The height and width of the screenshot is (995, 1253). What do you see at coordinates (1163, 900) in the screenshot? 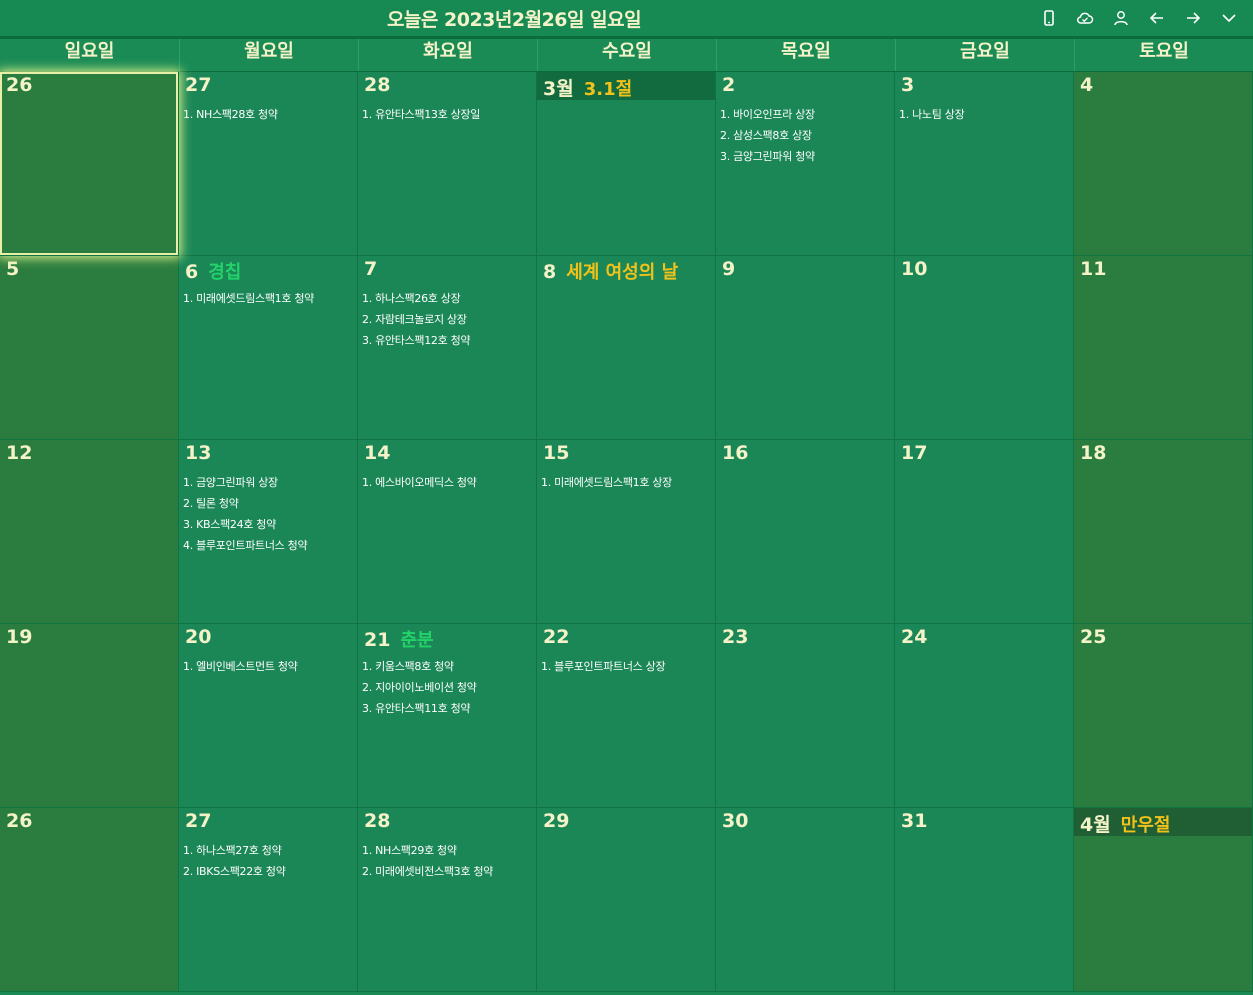
I see `day-cell: 4월 만우절` at bounding box center [1163, 900].